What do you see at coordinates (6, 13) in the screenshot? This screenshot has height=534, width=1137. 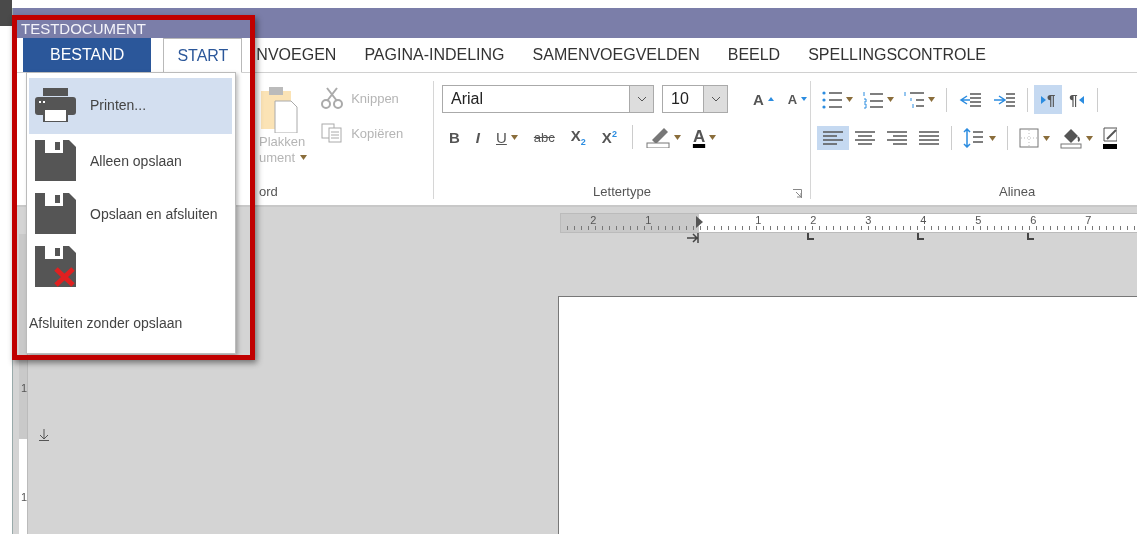 I see `background-window` at bounding box center [6, 13].